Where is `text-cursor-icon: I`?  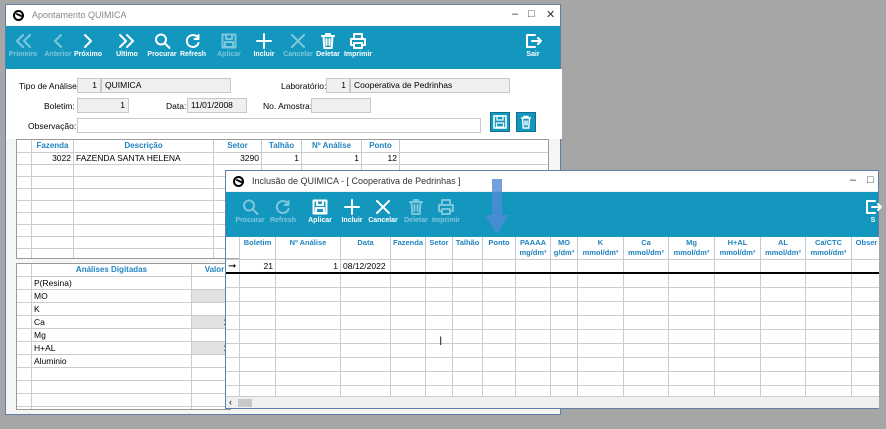 text-cursor-icon: I is located at coordinates (441, 341).